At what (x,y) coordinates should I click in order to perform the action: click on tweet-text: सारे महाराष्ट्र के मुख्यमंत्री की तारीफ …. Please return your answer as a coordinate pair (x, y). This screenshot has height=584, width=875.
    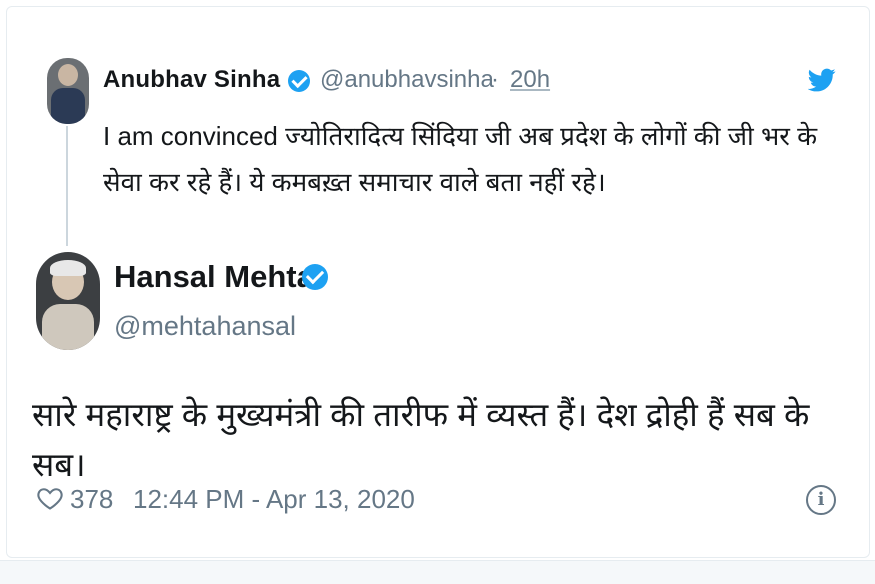
    Looking at the image, I should click on (421, 439).